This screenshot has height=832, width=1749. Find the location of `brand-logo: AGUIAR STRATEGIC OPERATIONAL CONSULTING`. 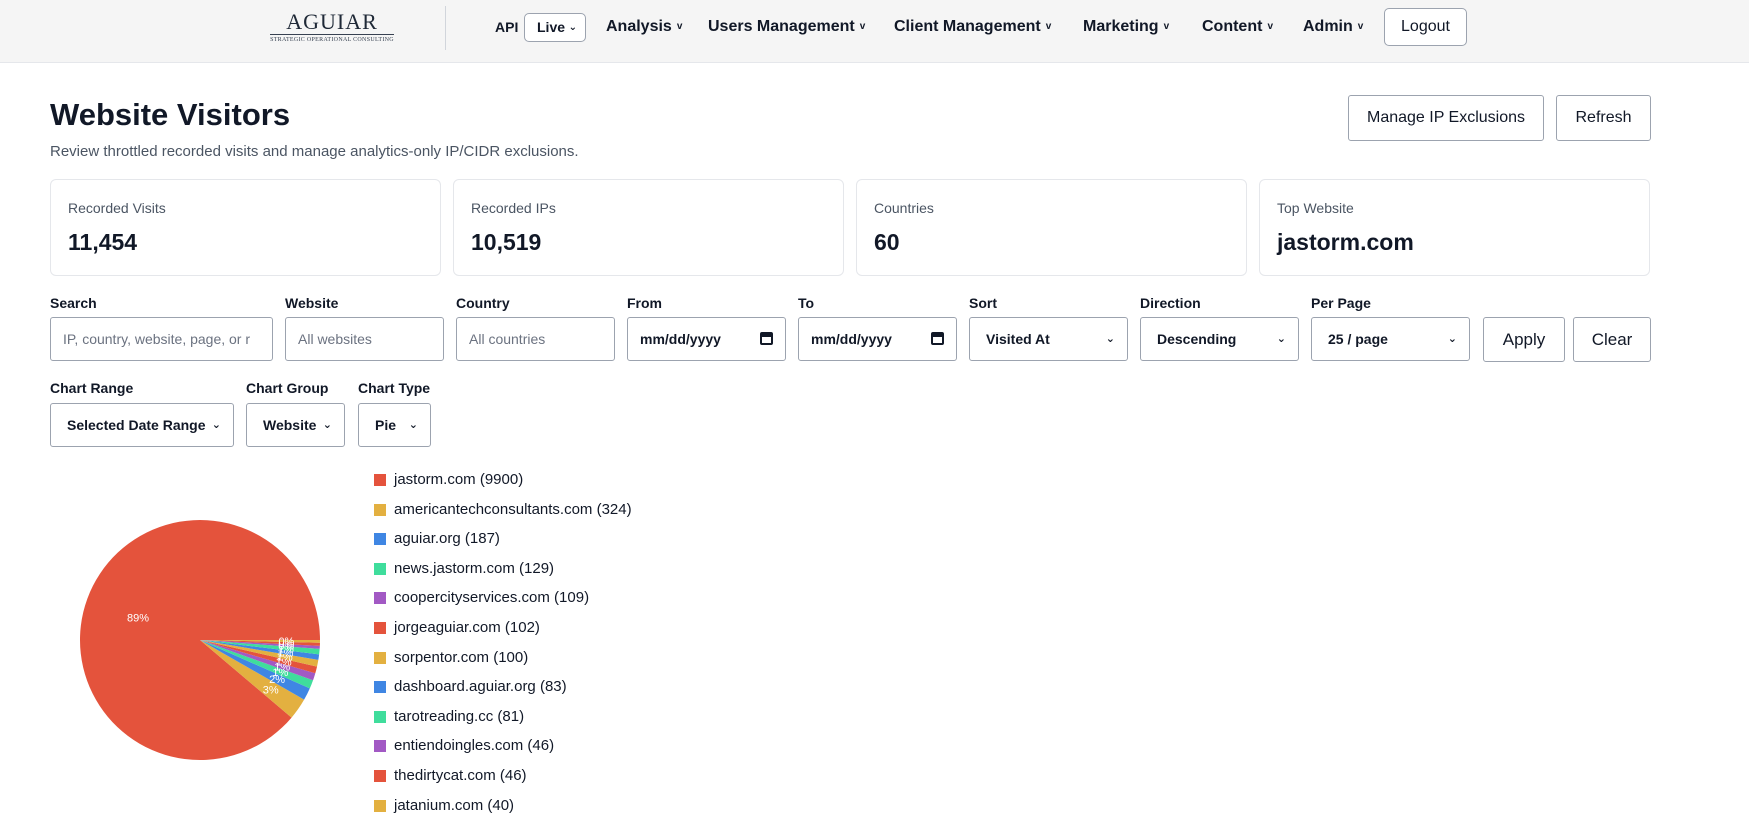

brand-logo: AGUIAR STRATEGIC OPERATIONAL CONSULTING is located at coordinates (332, 28).